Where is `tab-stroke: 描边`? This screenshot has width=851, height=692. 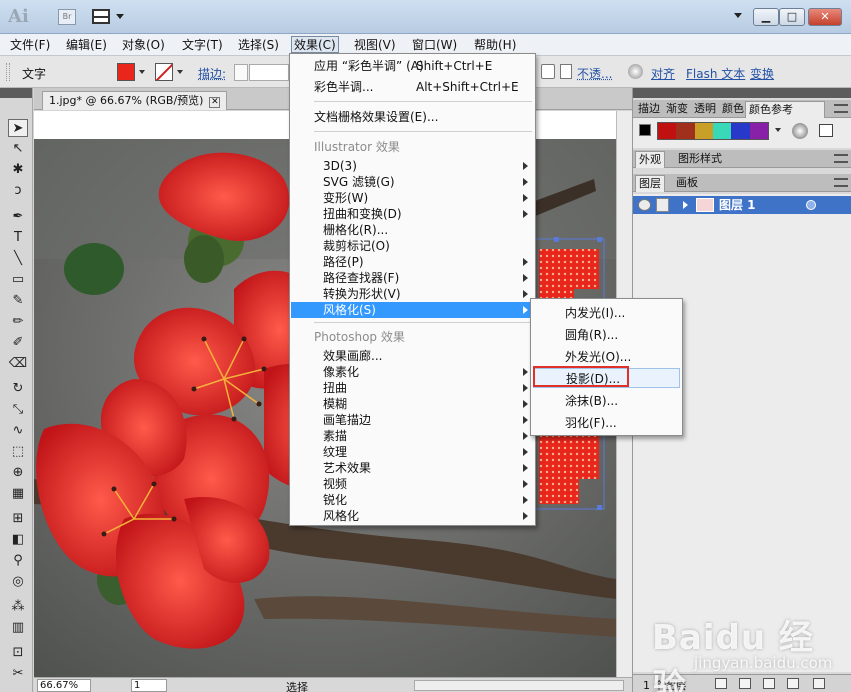
tab-stroke: 描边 is located at coordinates (648, 109).